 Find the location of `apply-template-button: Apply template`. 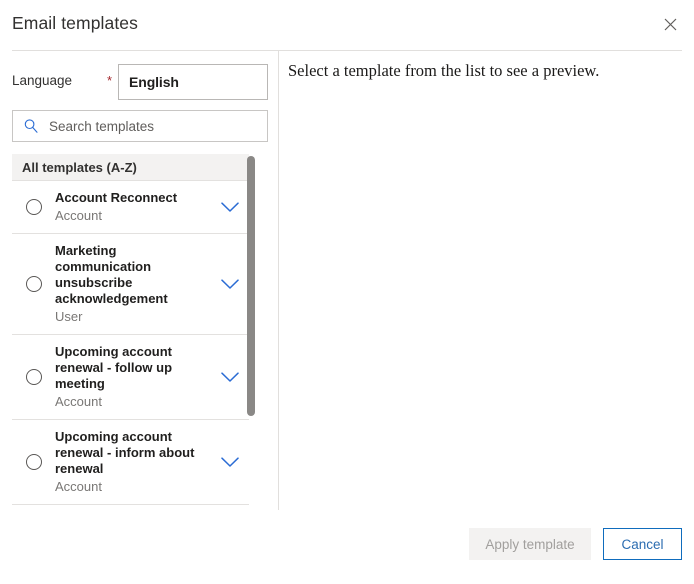

apply-template-button: Apply template is located at coordinates (530, 544).